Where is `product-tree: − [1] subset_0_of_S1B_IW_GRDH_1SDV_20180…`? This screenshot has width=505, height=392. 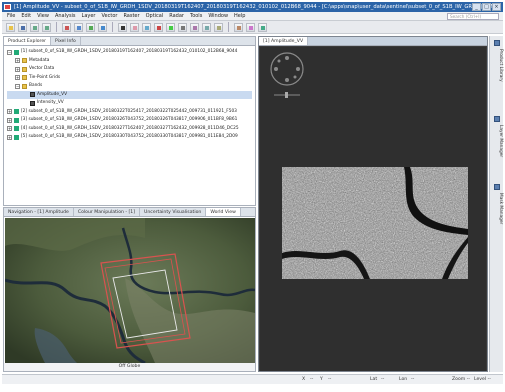 product-tree: − [1] subset_0_of_S1B_IW_GRDH_1SDV_20180… is located at coordinates (129, 95).